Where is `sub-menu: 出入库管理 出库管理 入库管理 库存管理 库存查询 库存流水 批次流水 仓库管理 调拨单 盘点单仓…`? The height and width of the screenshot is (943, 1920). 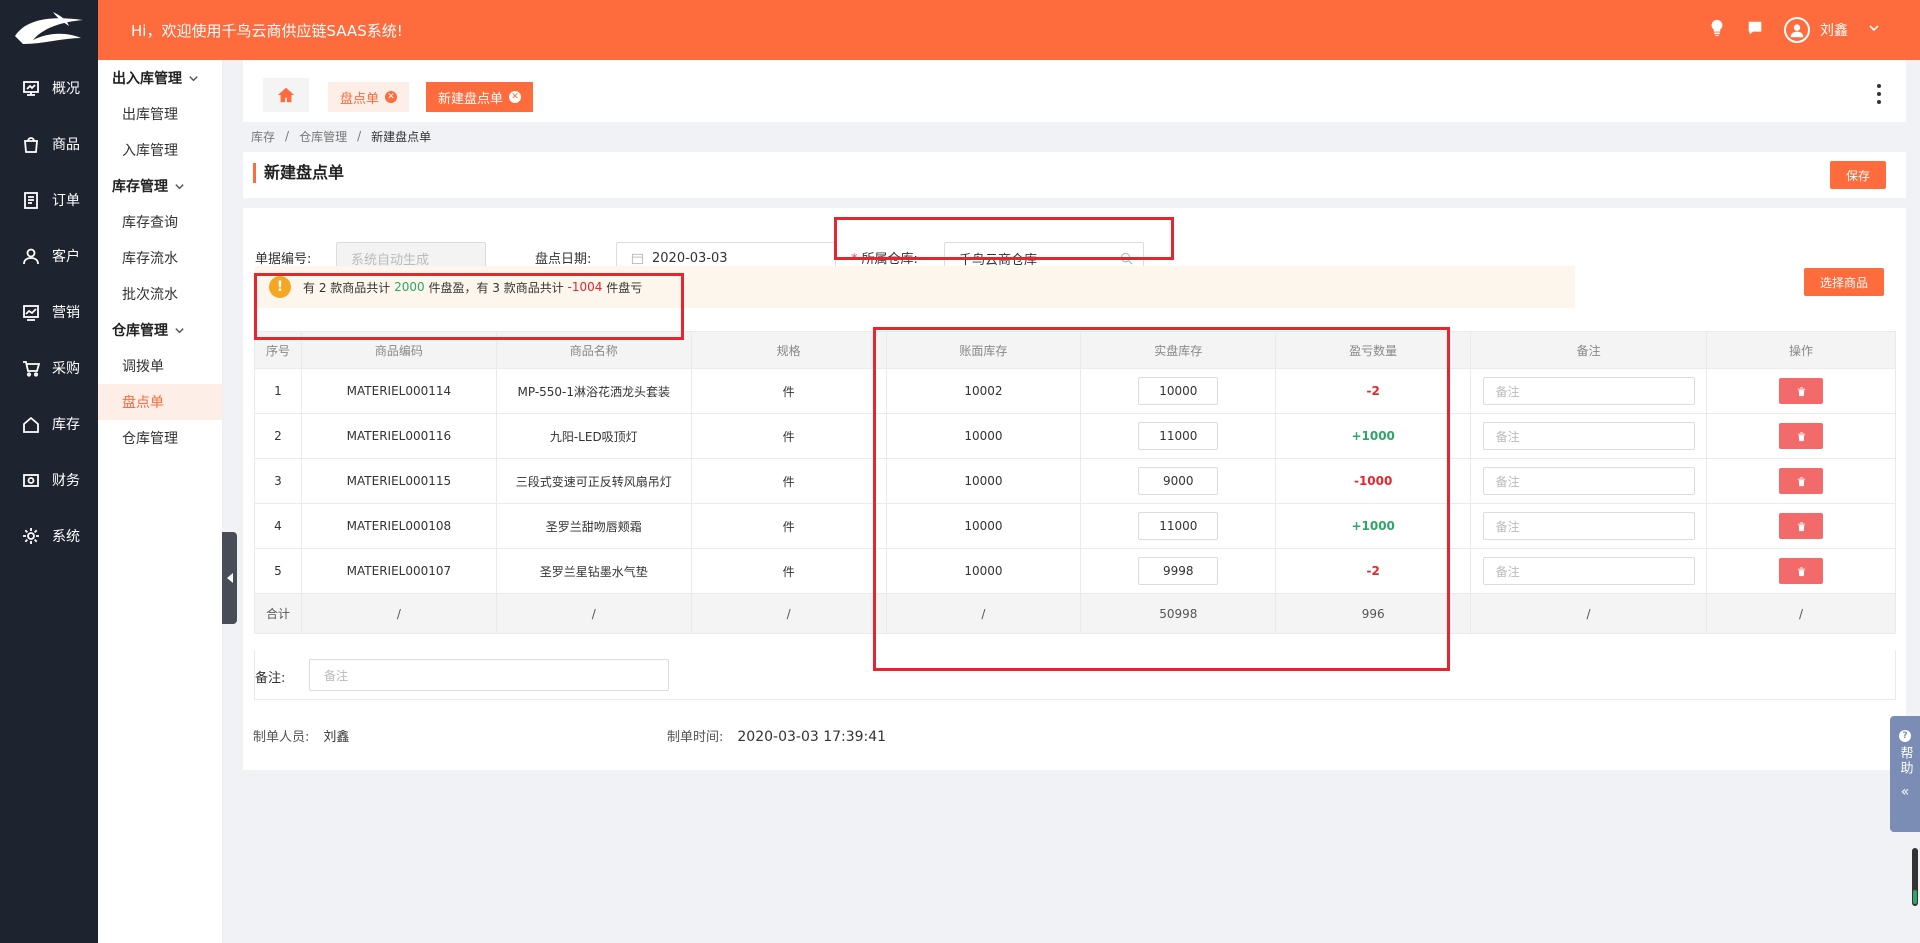 sub-menu: 出入库管理 出库管理 入库管理 库存管理 库存查询 库存流水 批次流水 仓库管理 调拨单 盘点单仓… is located at coordinates (160, 501).